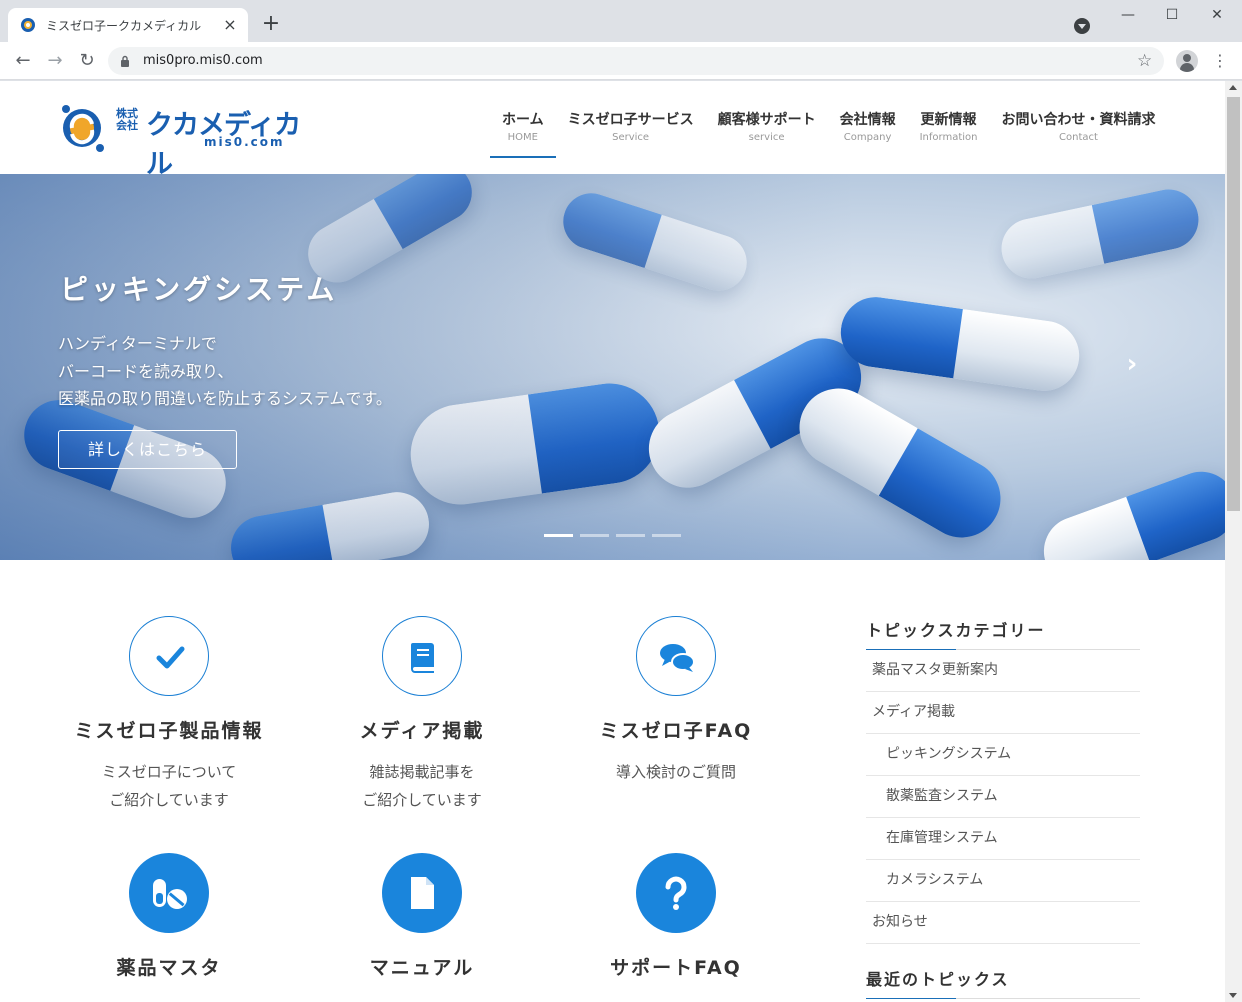 The image size is (1242, 1002). I want to click on hero-text-line: ハンディターミナルで, so click(137, 343).